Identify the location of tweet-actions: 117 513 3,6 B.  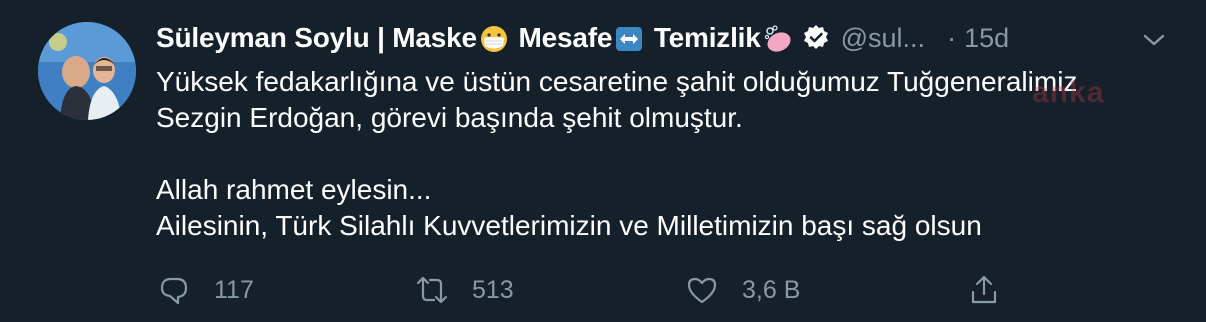
(656, 290).